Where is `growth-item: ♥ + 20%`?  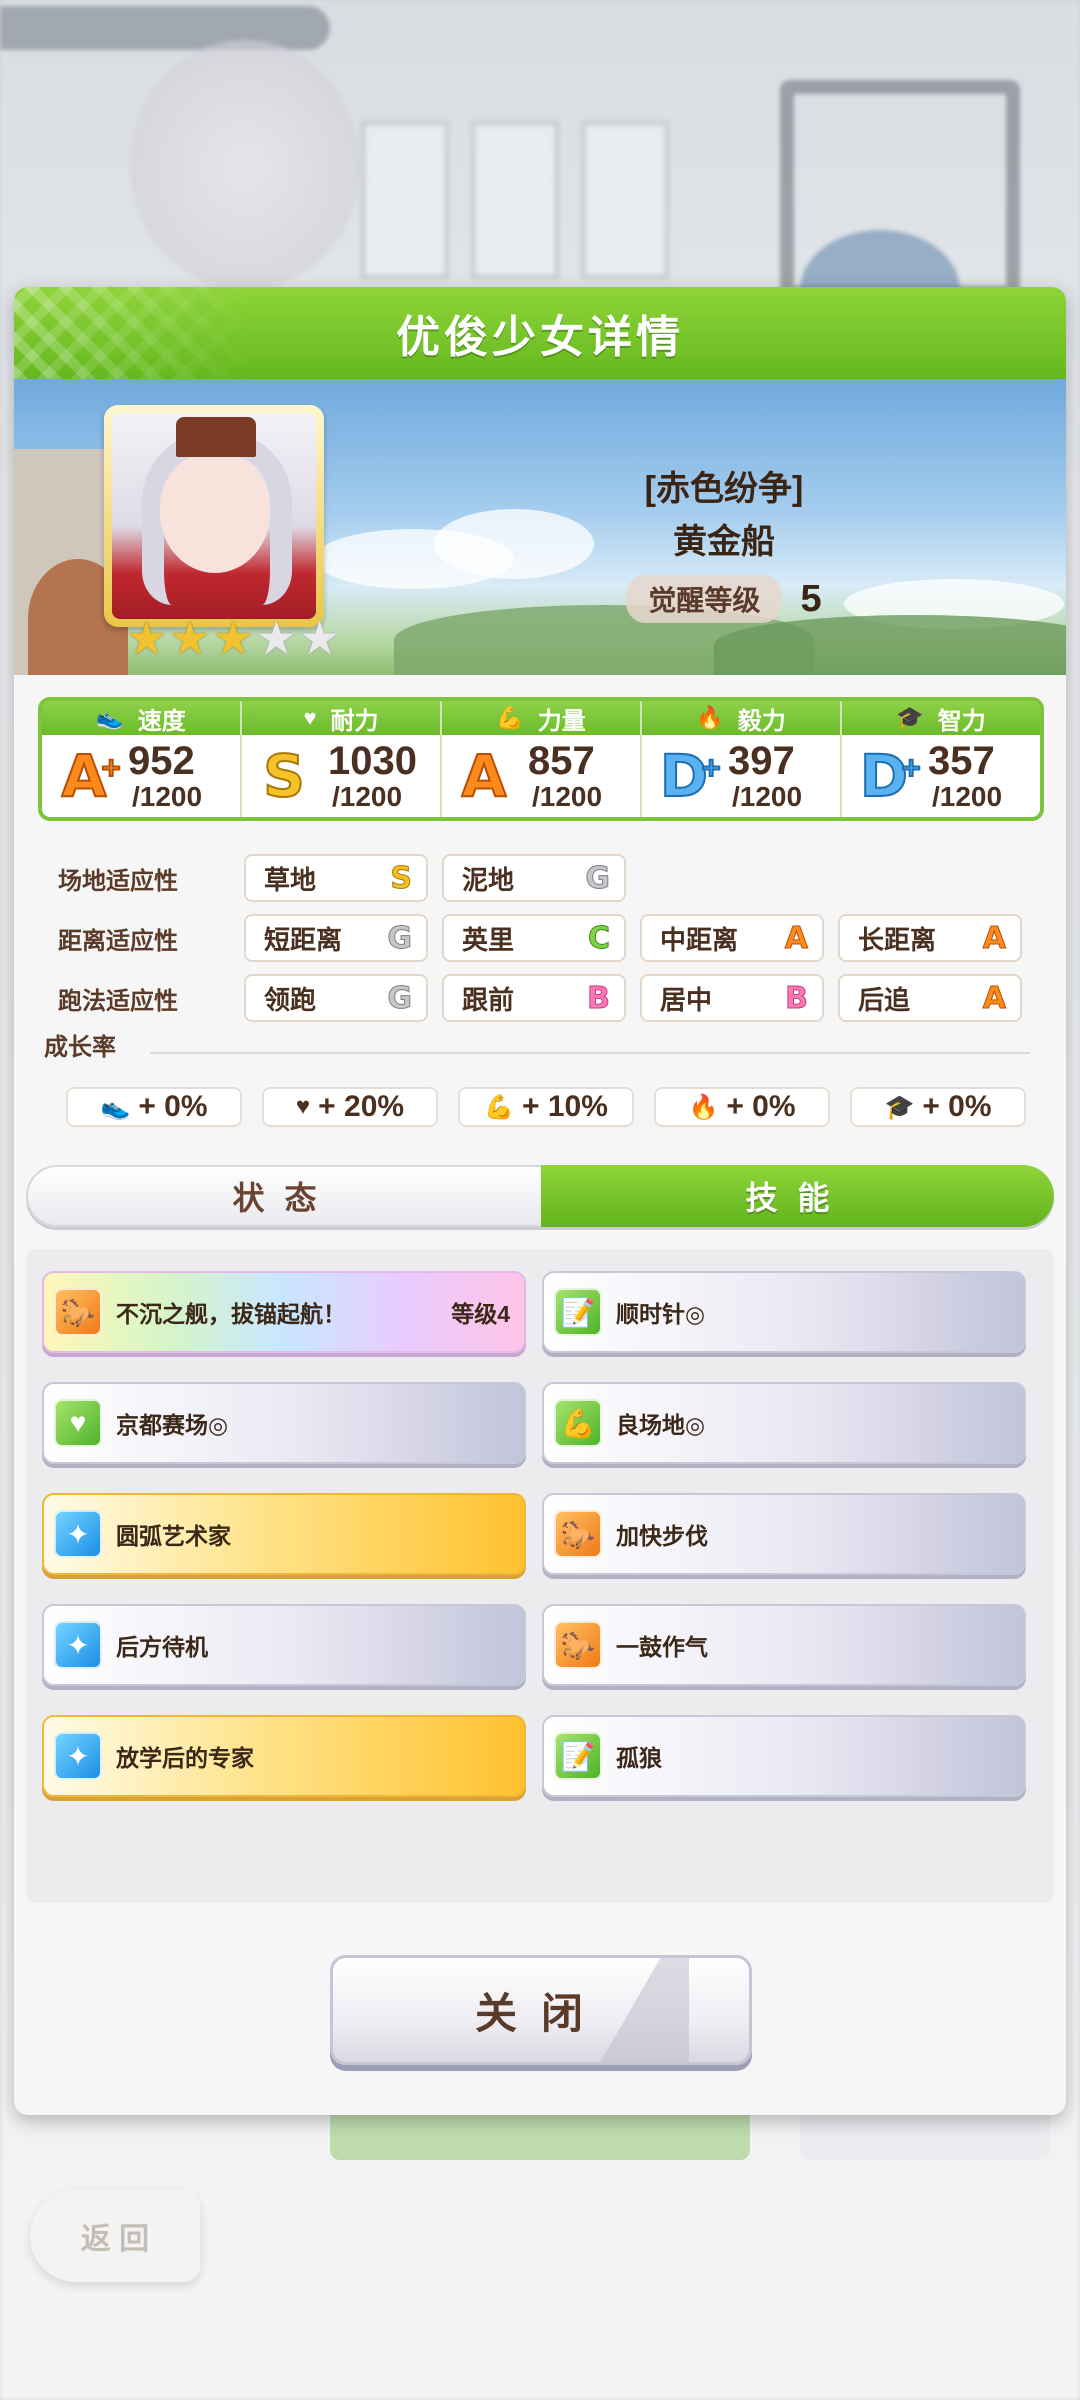 growth-item: ♥ + 20% is located at coordinates (350, 1107).